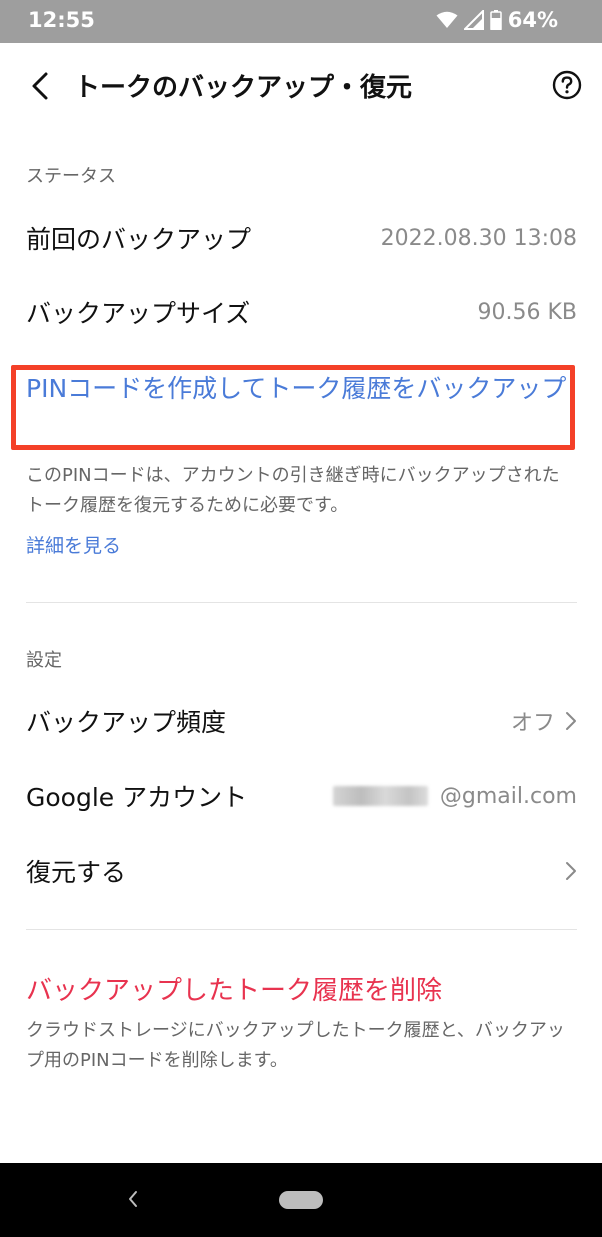  Describe the element at coordinates (567, 85) in the screenshot. I see `help-icon` at that location.